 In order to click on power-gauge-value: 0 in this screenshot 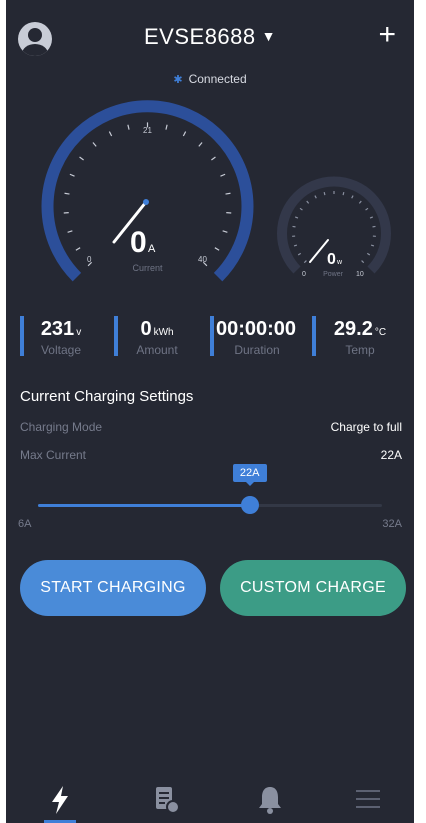, I will do `click(331, 259)`.